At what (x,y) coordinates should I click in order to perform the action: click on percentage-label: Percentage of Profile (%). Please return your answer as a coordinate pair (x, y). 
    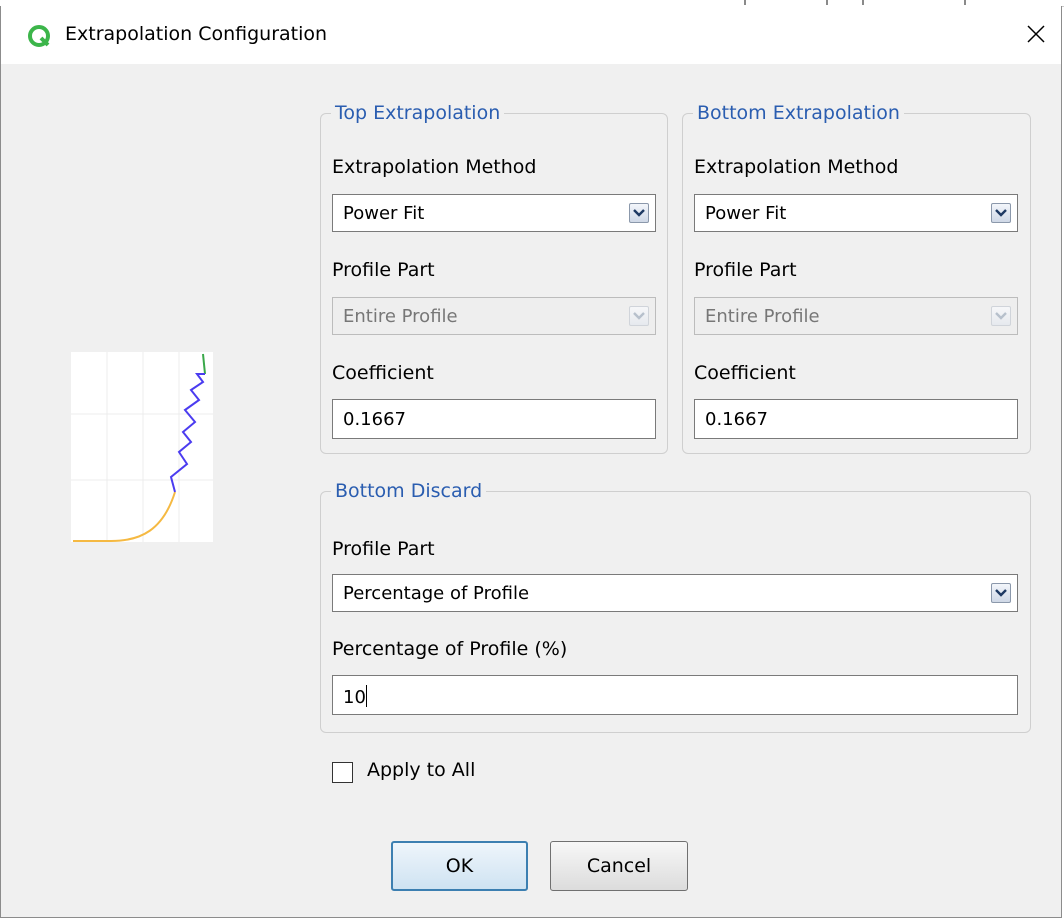
    Looking at the image, I should click on (450, 649).